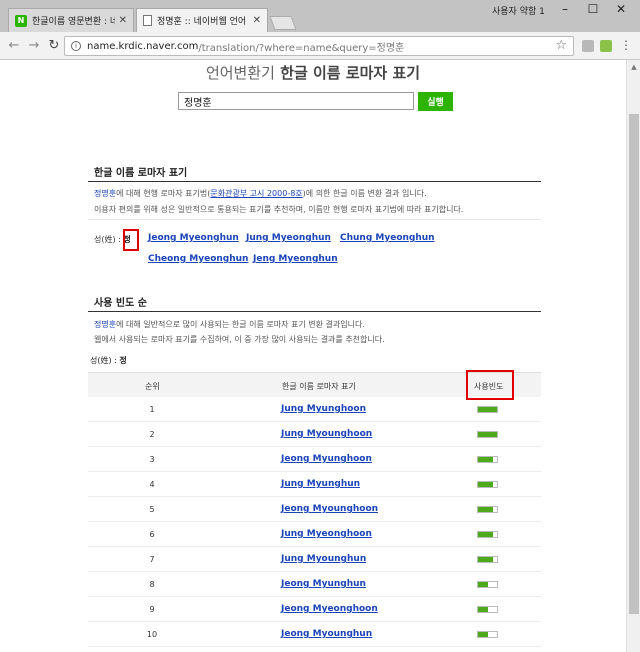  I want to click on romanization-link: Jeng Myeonghun, so click(295, 259).